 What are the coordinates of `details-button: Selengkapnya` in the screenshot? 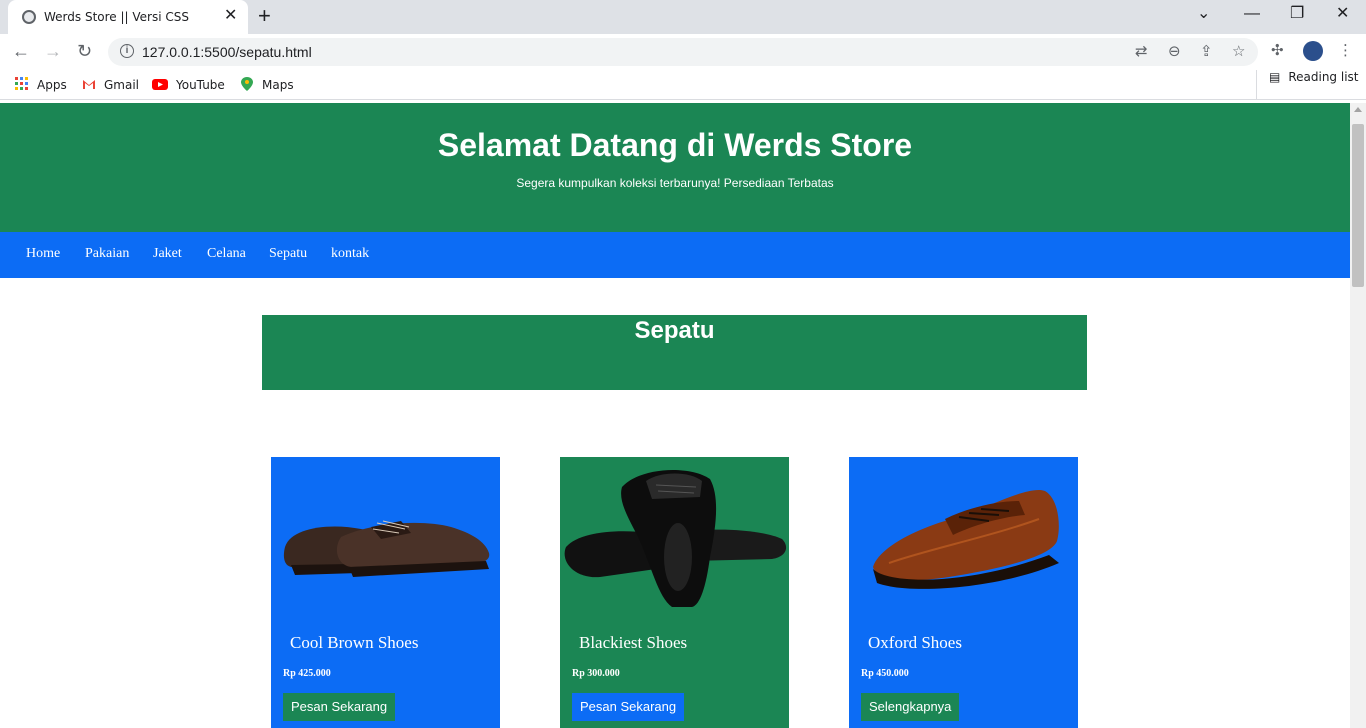 It's located at (910, 707).